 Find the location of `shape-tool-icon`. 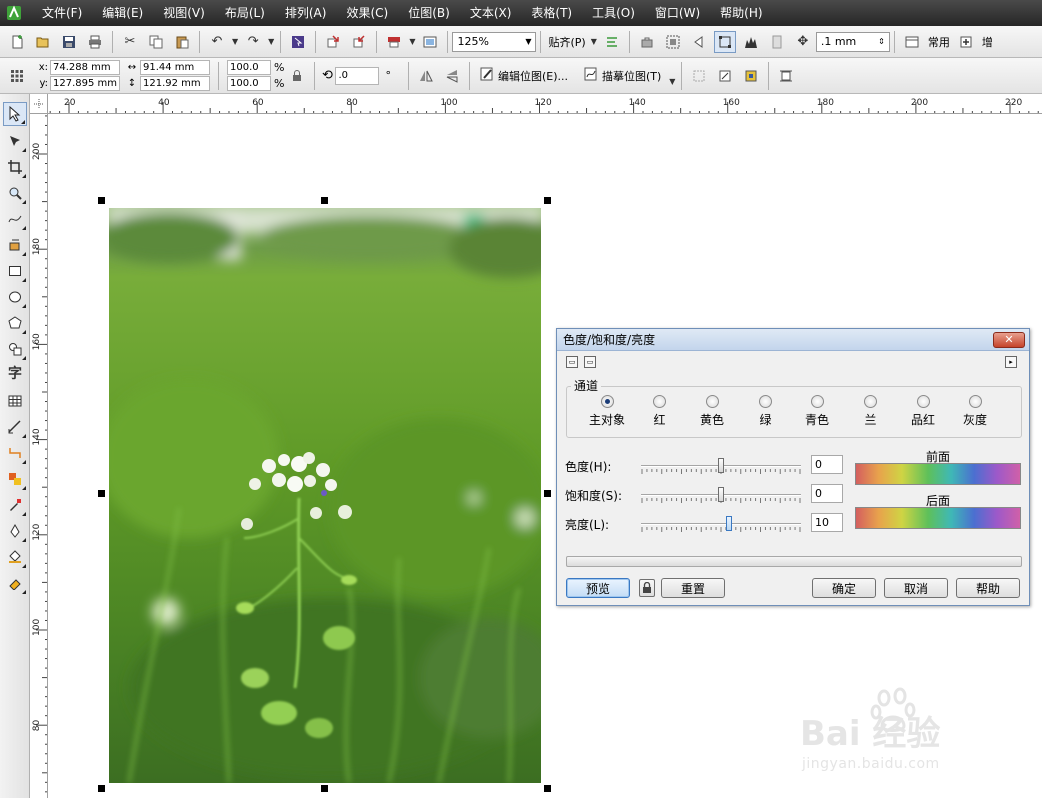

shape-tool-icon is located at coordinates (15, 141).